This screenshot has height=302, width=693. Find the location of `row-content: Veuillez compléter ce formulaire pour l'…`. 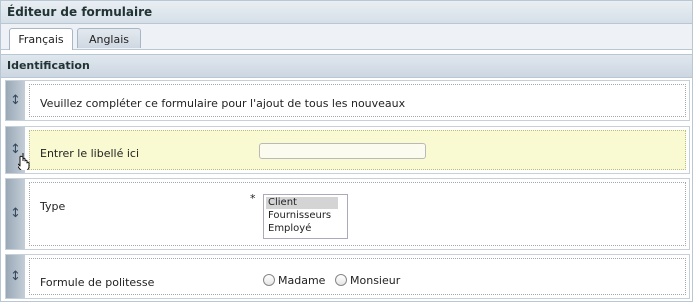

row-content: Veuillez compléter ce formulaire pour l'… is located at coordinates (357, 100).